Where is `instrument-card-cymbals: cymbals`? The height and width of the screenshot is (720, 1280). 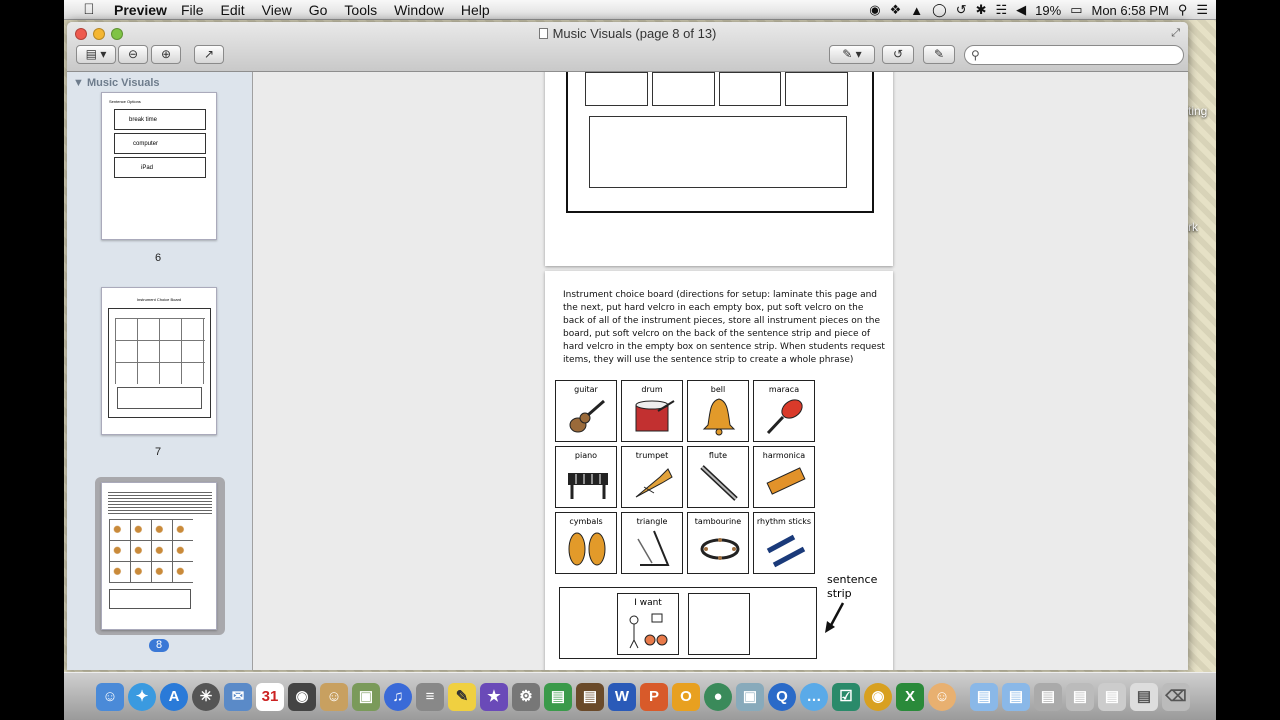 instrument-card-cymbals: cymbals is located at coordinates (586, 543).